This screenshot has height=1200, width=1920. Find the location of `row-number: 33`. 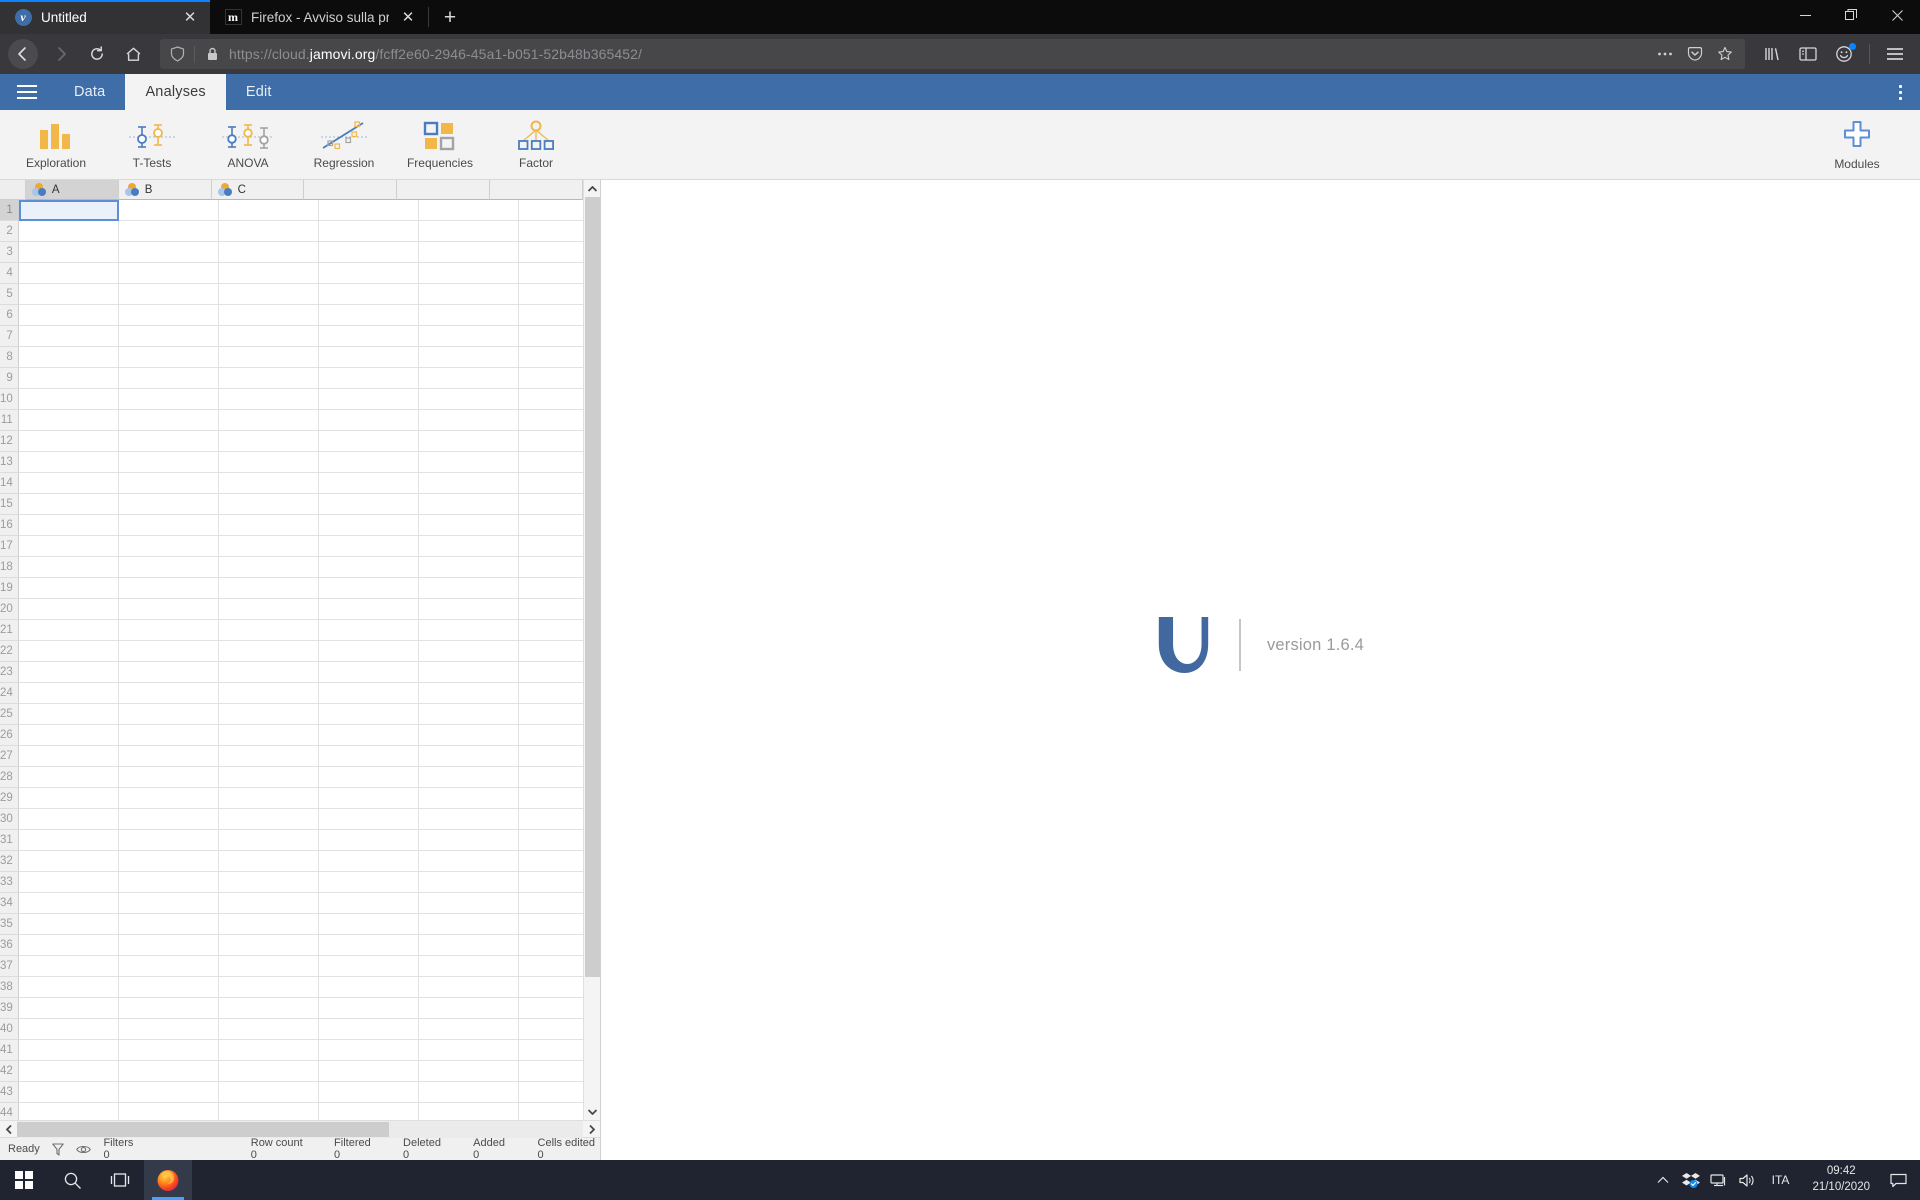

row-number: 33 is located at coordinates (9, 882).